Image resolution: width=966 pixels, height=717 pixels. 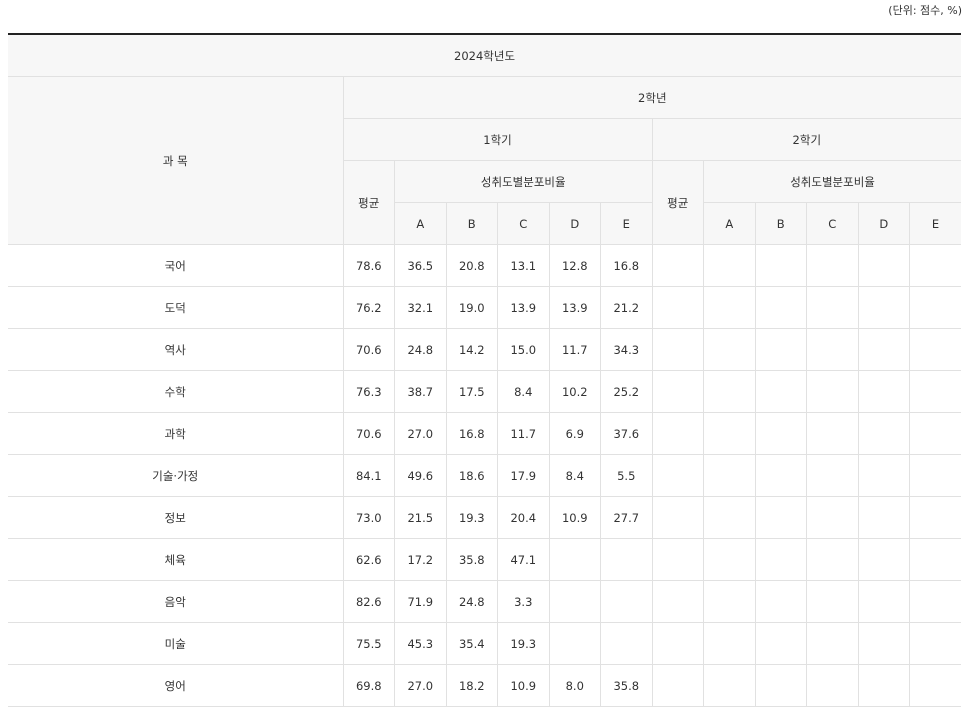 What do you see at coordinates (420, 265) in the screenshot?
I see `s1-level-a-cell: 36.5` at bounding box center [420, 265].